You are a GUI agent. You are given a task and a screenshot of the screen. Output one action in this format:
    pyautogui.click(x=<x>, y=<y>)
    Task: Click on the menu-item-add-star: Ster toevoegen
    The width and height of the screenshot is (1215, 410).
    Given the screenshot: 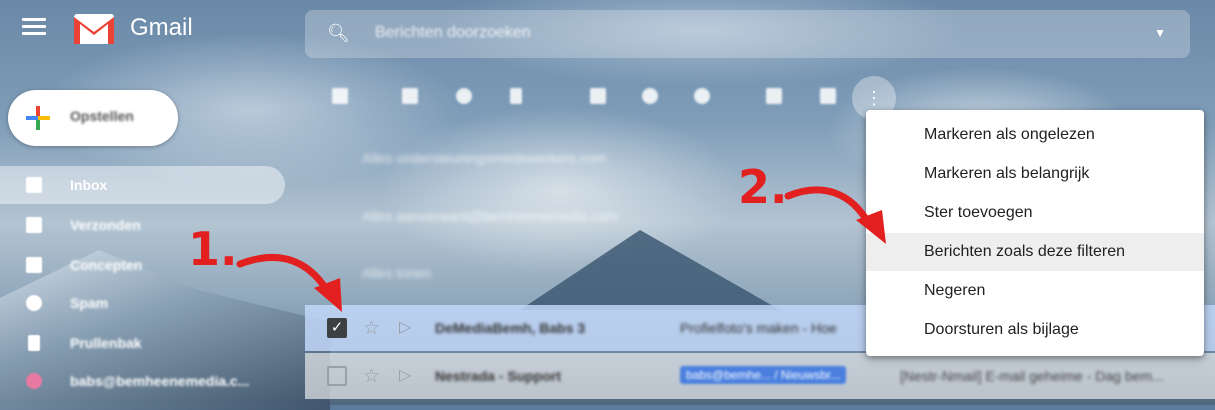 What is the action you would take?
    pyautogui.click(x=1035, y=213)
    